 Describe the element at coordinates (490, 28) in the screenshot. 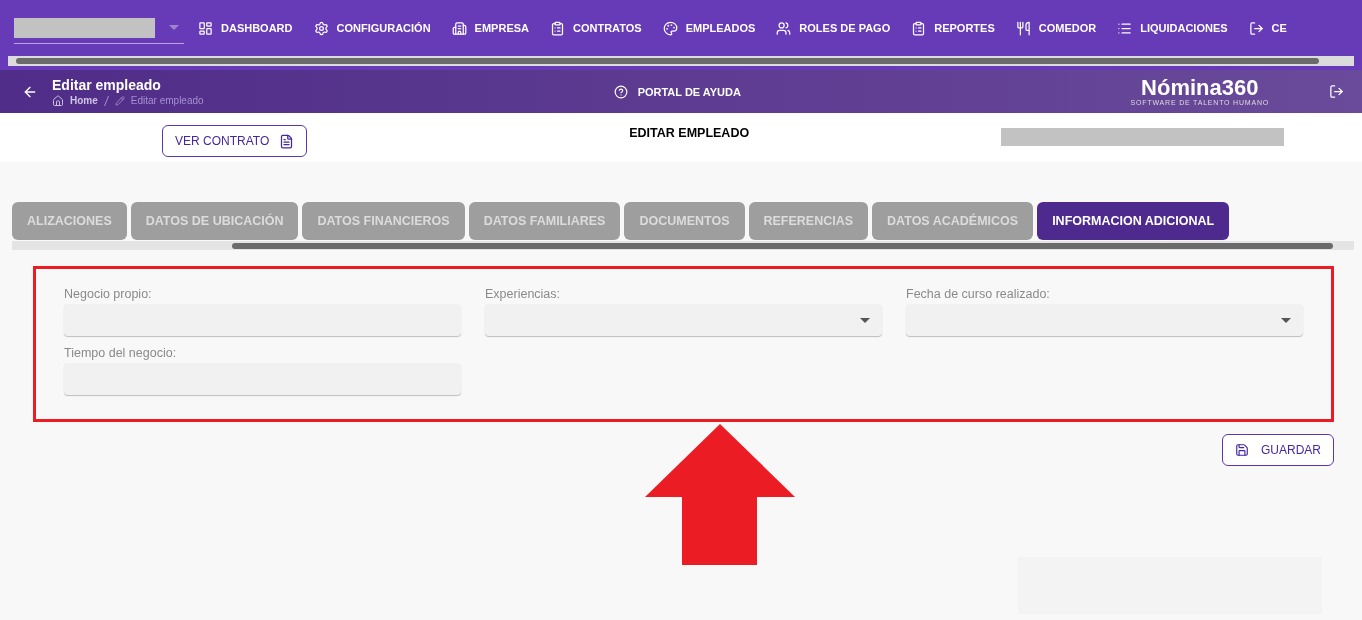

I see `nav-link: EMPRESA` at that location.